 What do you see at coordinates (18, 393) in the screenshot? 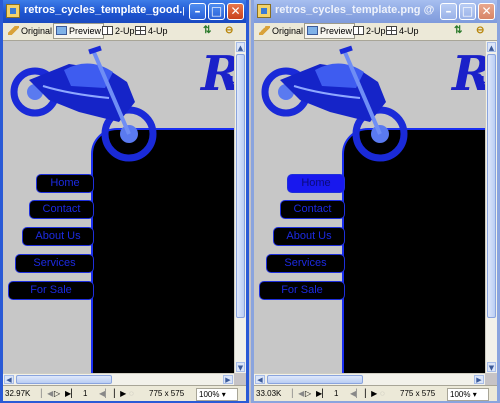
I see `file-size: 32.97K` at bounding box center [18, 393].